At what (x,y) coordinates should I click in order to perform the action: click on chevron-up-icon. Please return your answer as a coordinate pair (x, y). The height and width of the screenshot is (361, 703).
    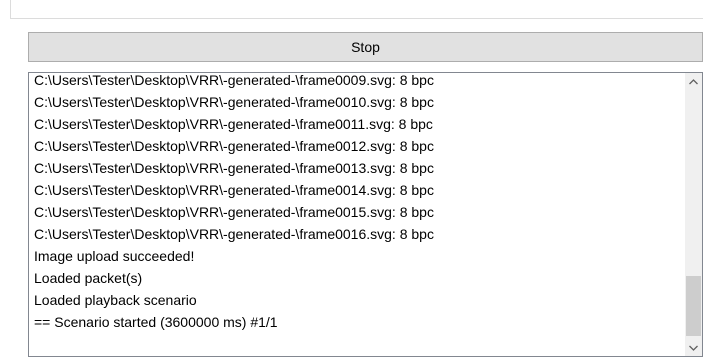
    Looking at the image, I should click on (693, 81).